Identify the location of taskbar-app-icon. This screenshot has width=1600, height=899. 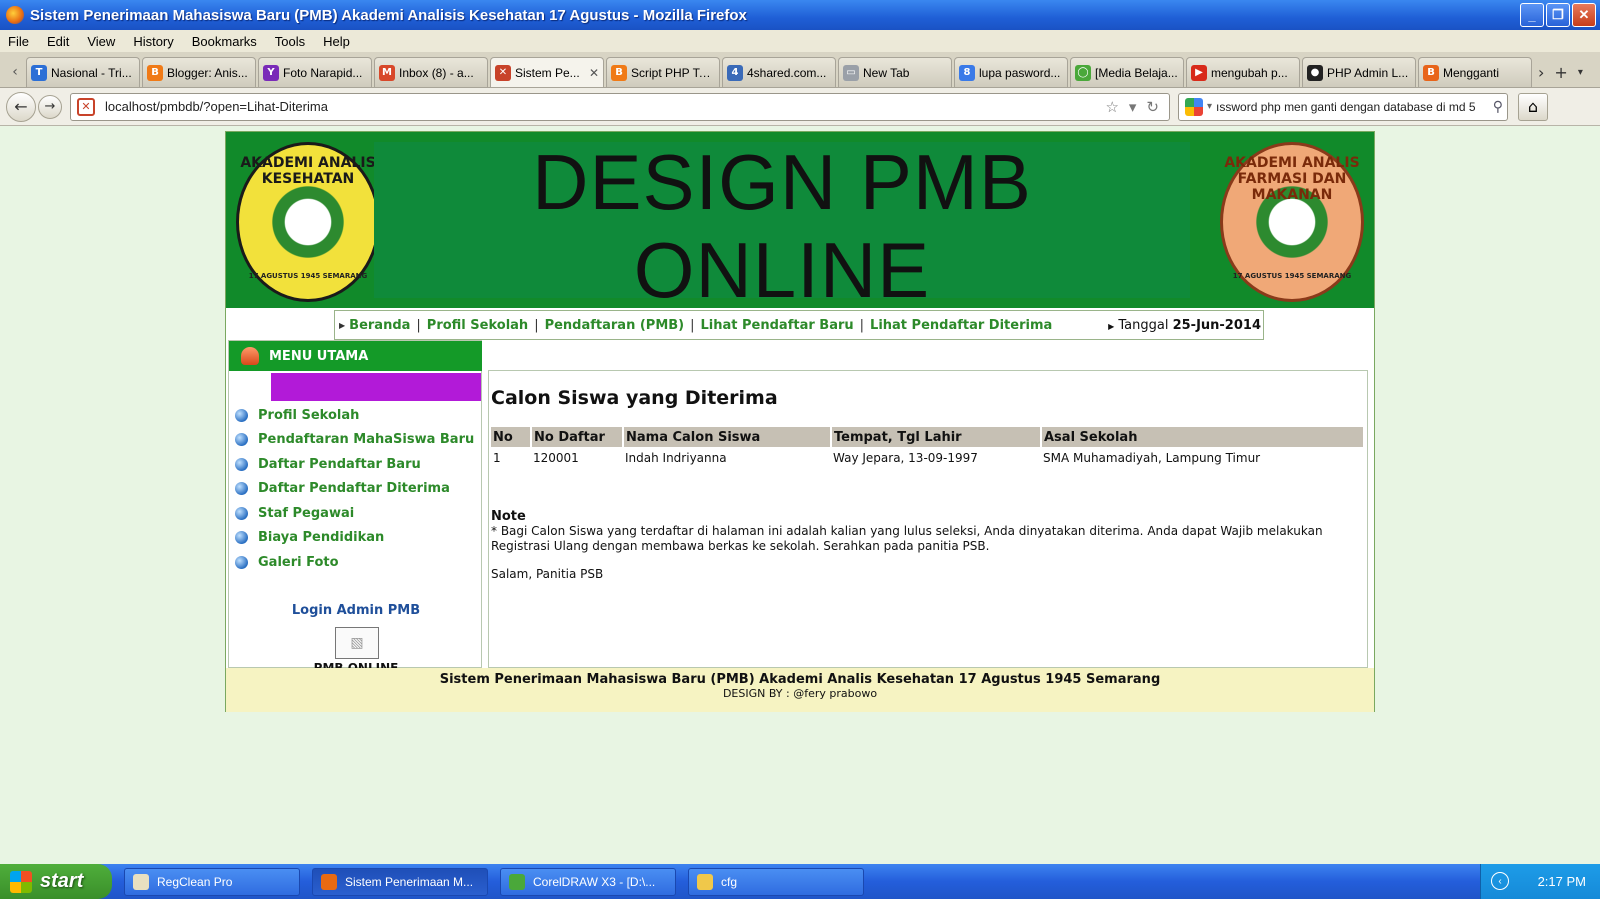
(517, 881).